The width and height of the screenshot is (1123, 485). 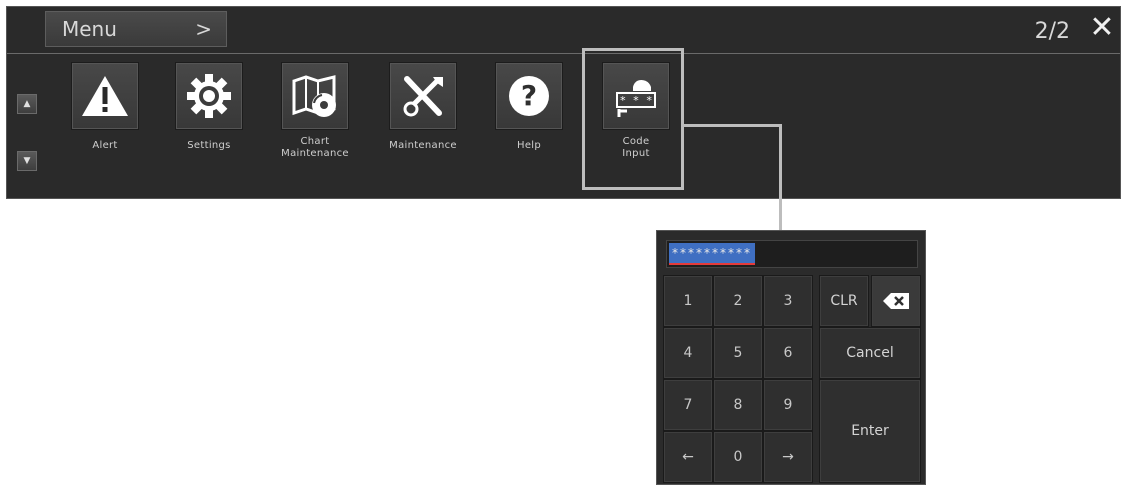 What do you see at coordinates (788, 353) in the screenshot?
I see `key-6: 6` at bounding box center [788, 353].